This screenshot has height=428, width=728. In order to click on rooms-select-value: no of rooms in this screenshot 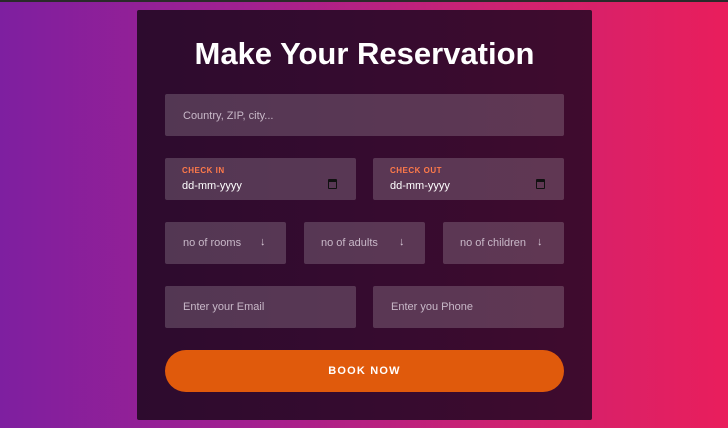, I will do `click(212, 243)`.